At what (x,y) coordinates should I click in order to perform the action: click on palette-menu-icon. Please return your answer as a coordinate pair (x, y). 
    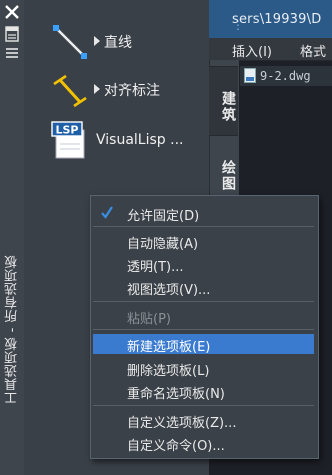
    Looking at the image, I should click on (12, 53).